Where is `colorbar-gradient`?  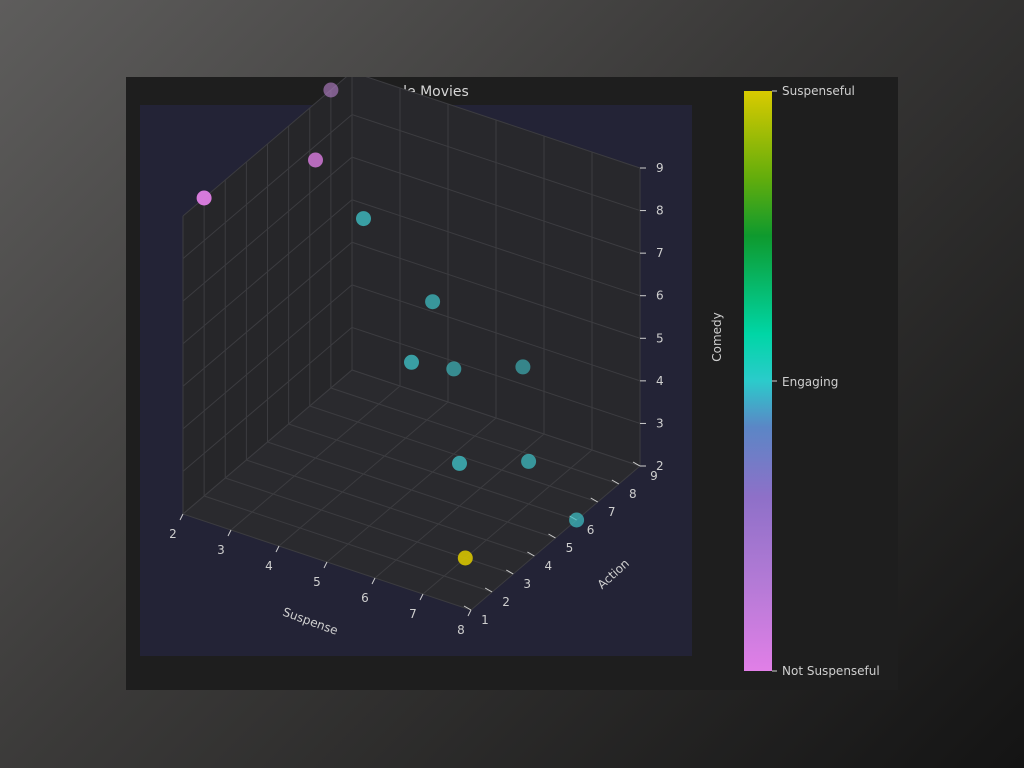
colorbar-gradient is located at coordinates (758, 381).